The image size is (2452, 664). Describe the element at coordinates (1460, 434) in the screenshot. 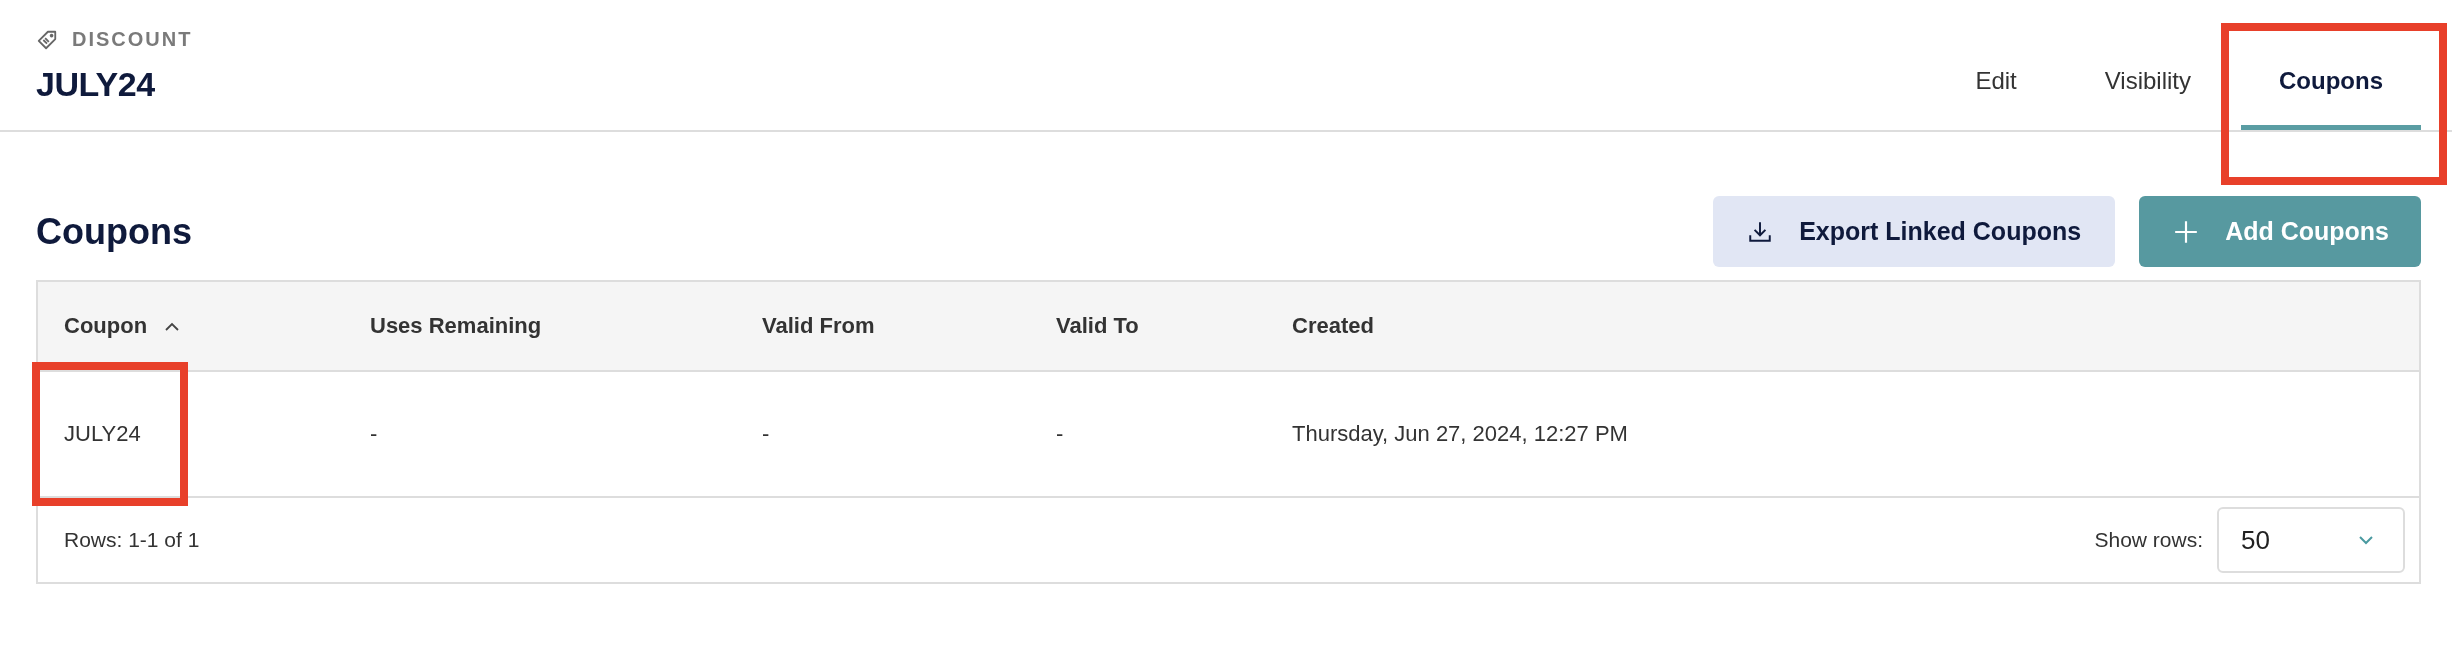

I see `table-cell: Thursday, Jun 27, 2024, 12:27 PM` at that location.